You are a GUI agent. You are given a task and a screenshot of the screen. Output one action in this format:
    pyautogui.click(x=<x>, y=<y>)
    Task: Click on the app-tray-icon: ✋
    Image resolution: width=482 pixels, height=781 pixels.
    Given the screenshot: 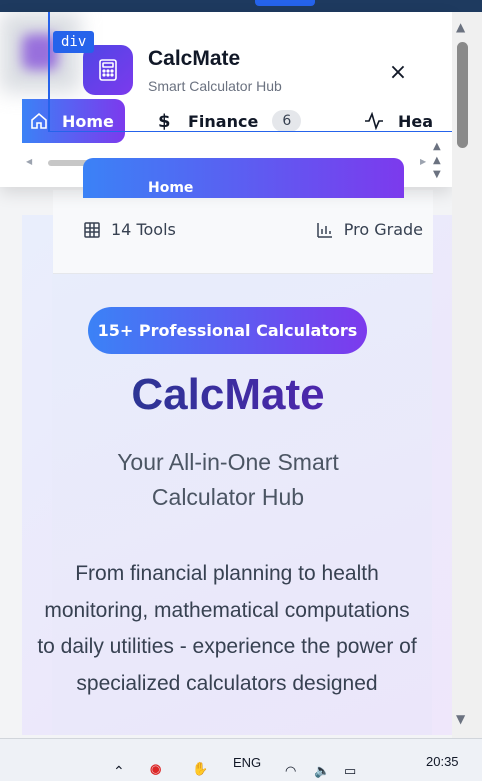 What is the action you would take?
    pyautogui.click(x=200, y=769)
    